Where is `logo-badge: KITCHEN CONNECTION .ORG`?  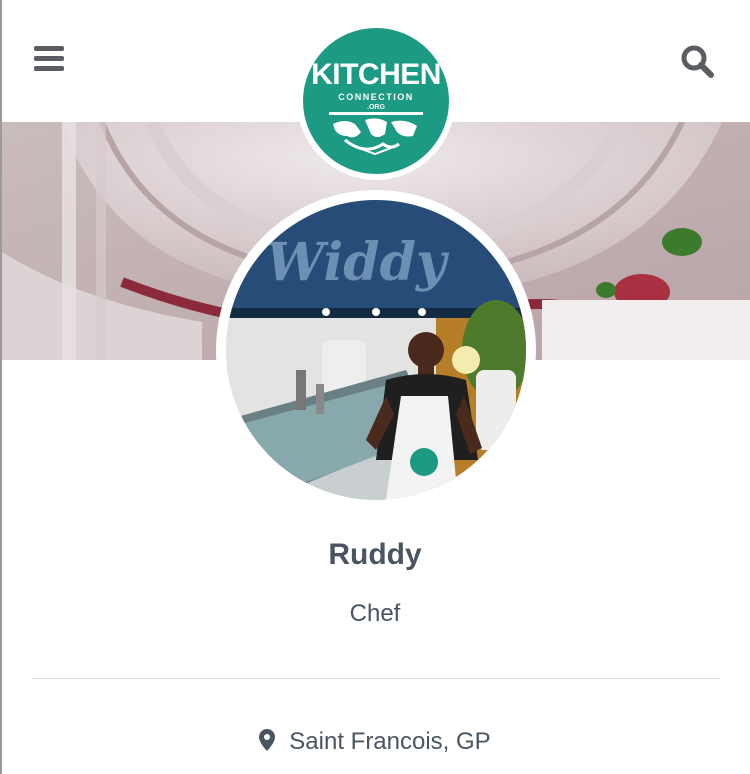 logo-badge: KITCHEN CONNECTION .ORG is located at coordinates (376, 101).